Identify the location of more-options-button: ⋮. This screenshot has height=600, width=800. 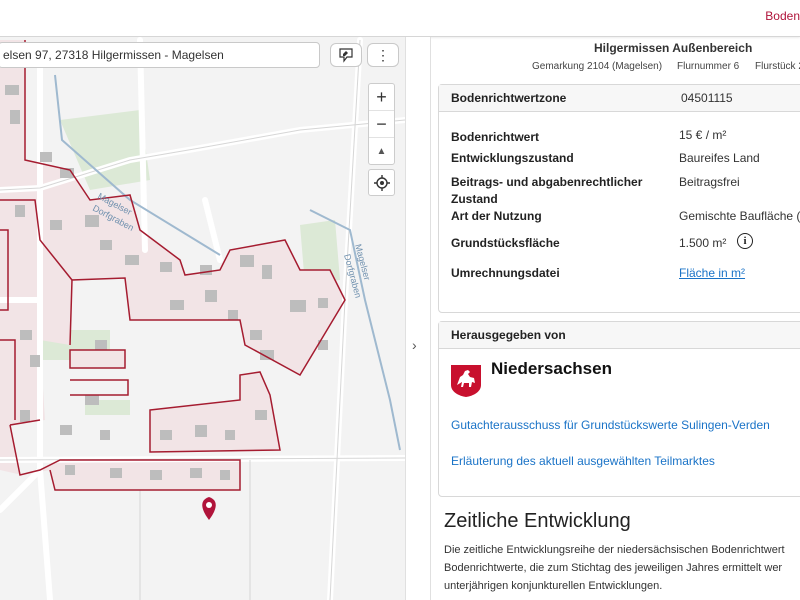
(383, 55).